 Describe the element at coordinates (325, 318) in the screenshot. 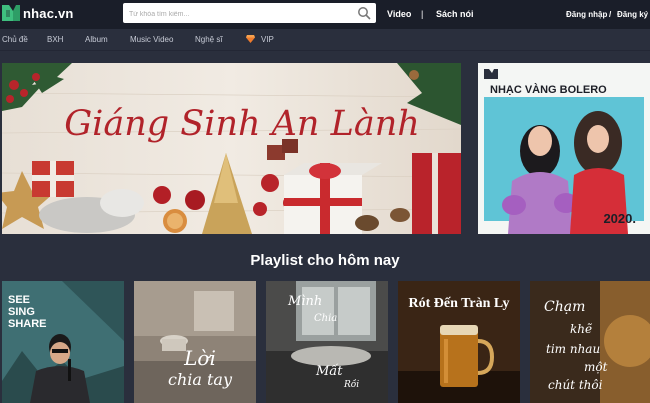

I see `tile3-line2: Chia` at that location.